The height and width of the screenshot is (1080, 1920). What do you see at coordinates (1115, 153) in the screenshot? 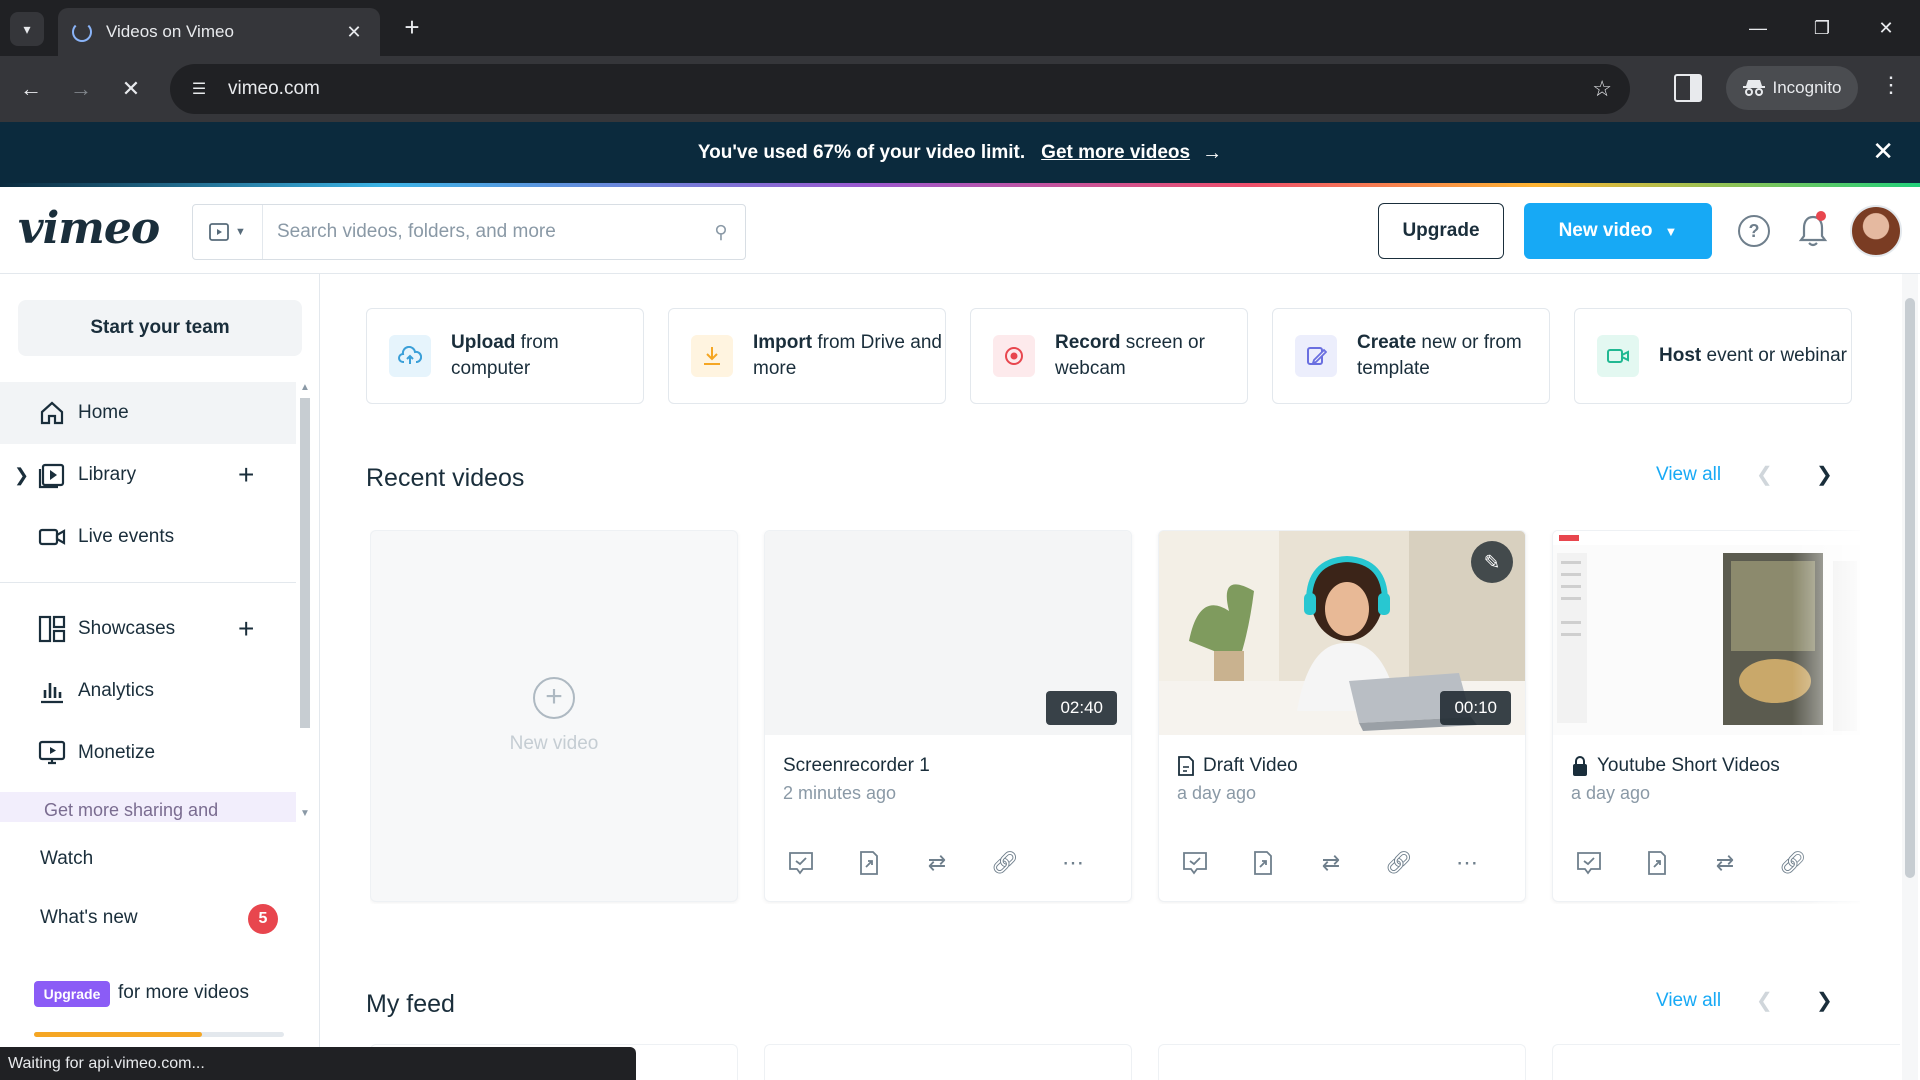
I see `get-more-videos-link: Get more videos` at bounding box center [1115, 153].